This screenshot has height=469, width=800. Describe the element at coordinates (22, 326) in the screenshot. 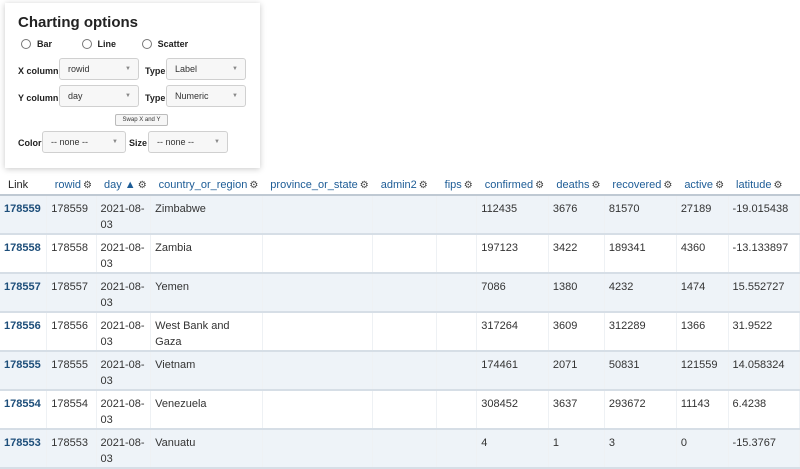

I see `row-link: 178556` at that location.